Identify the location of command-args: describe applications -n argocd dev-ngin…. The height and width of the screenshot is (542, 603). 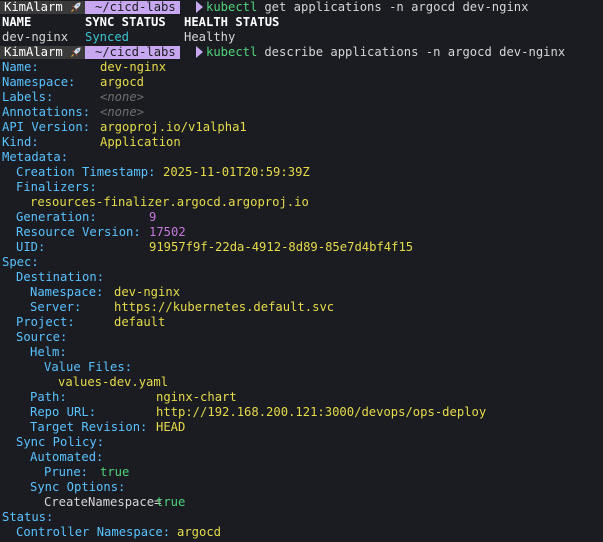
(411, 52).